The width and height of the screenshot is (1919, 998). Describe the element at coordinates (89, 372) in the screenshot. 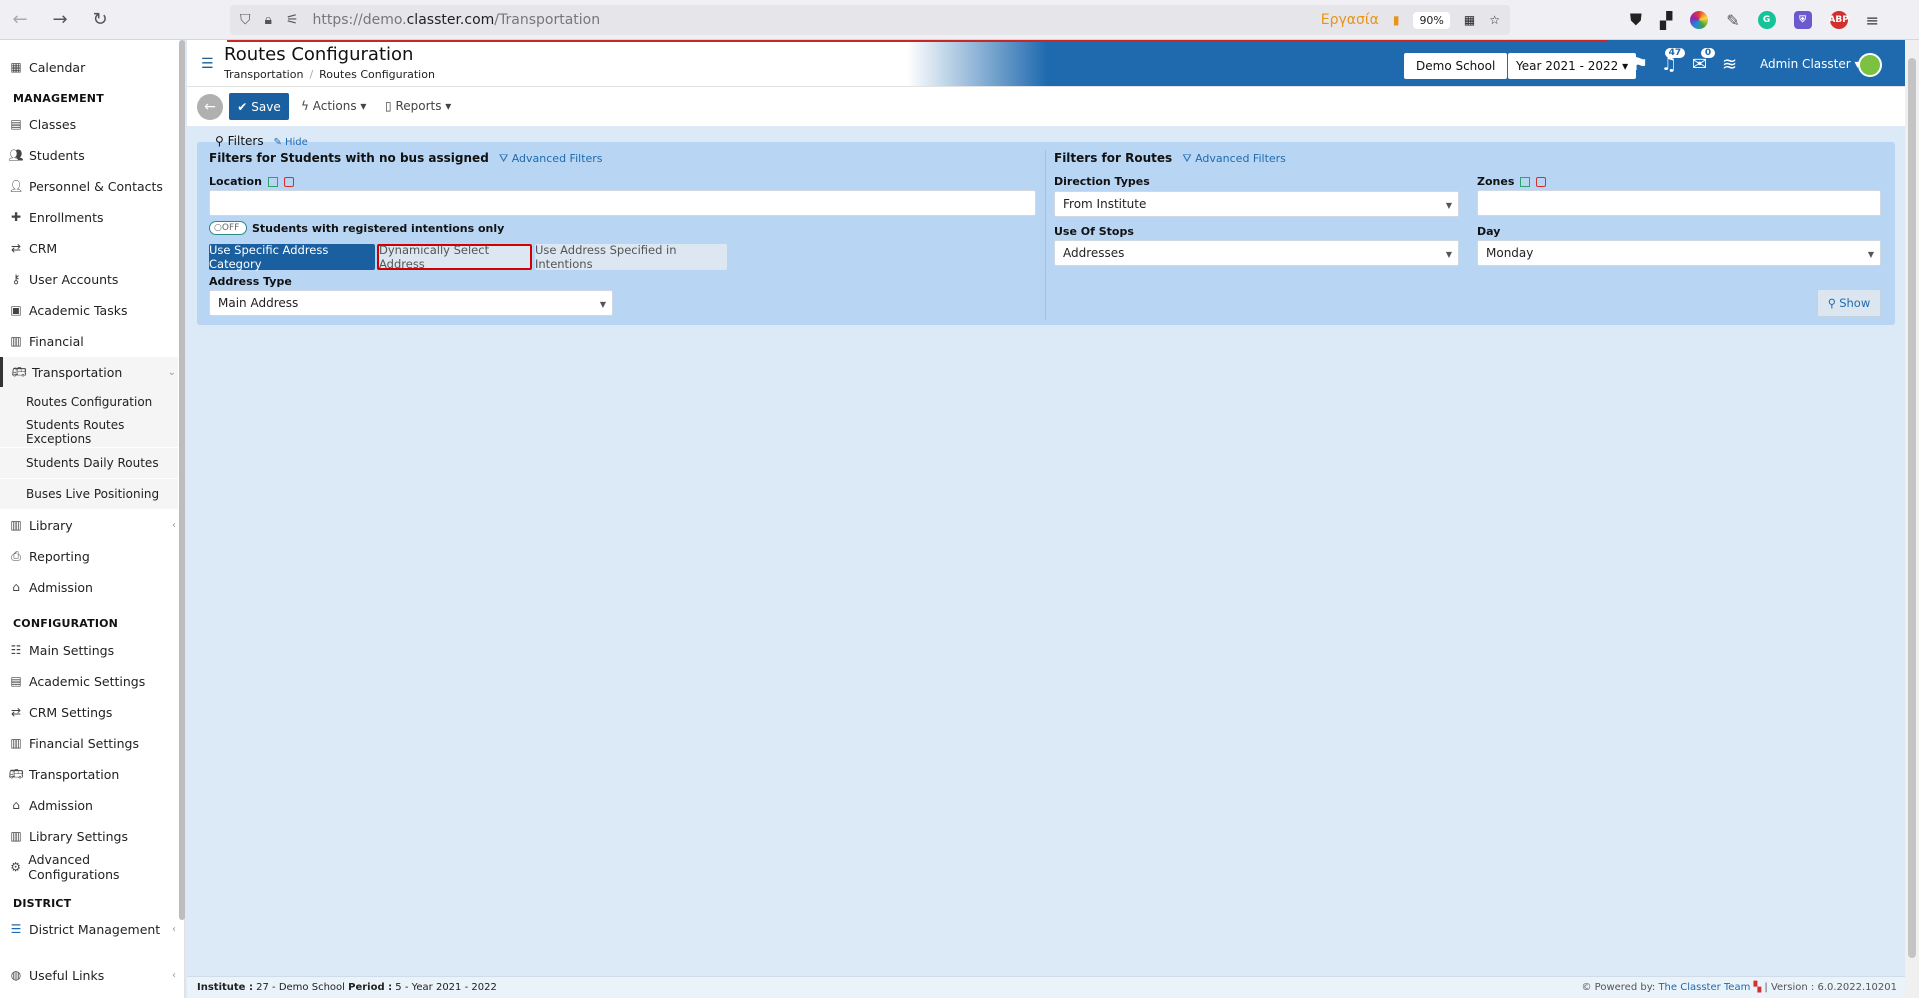

I see `sidebar-item-transportation: 🚌︎ Transportation ⌄` at that location.